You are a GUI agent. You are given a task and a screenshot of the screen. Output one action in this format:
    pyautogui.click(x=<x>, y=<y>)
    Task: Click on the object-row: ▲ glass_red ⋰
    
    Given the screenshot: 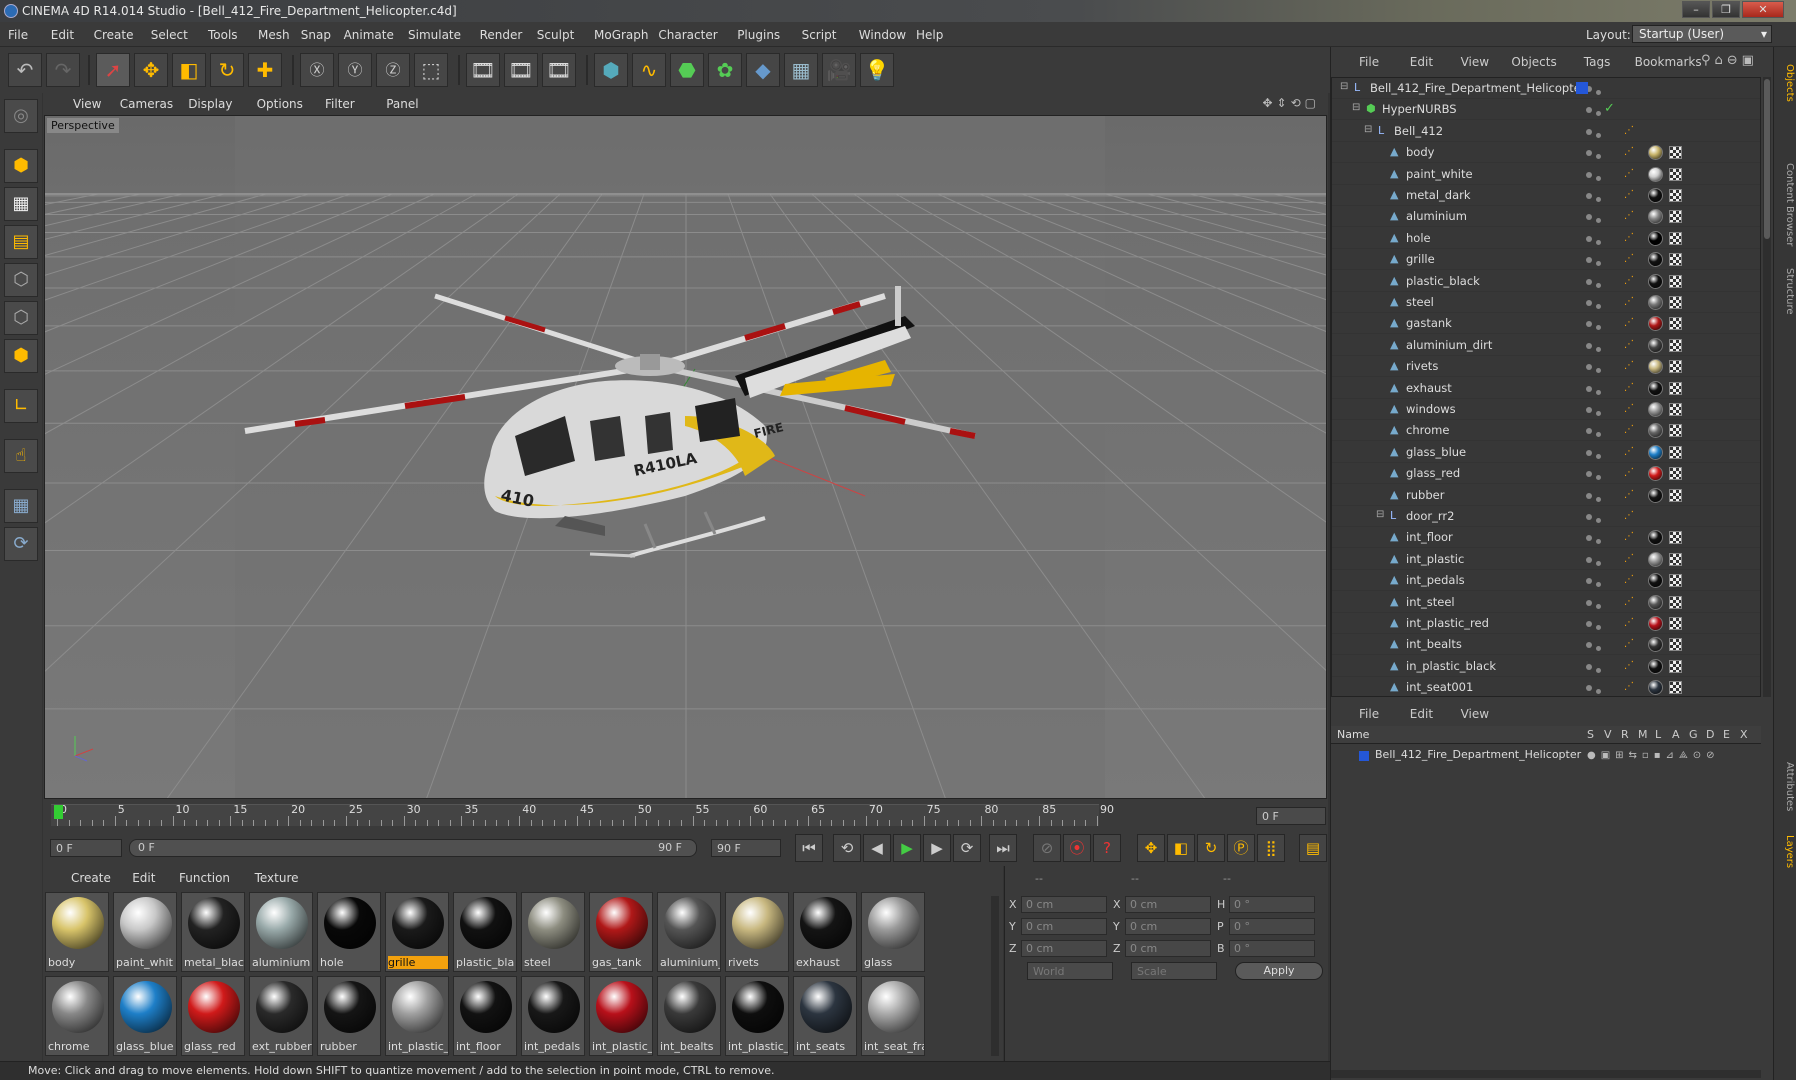 What is the action you would take?
    pyautogui.click(x=1546, y=474)
    